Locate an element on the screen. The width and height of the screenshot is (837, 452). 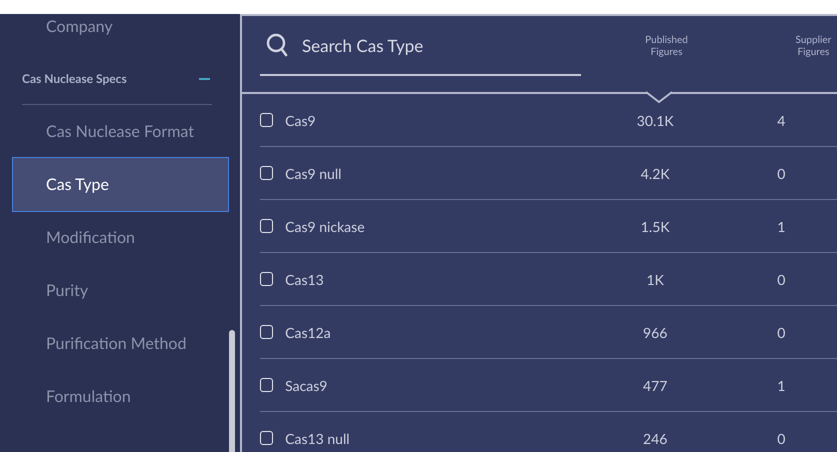
published-count: 4.2K is located at coordinates (655, 173).